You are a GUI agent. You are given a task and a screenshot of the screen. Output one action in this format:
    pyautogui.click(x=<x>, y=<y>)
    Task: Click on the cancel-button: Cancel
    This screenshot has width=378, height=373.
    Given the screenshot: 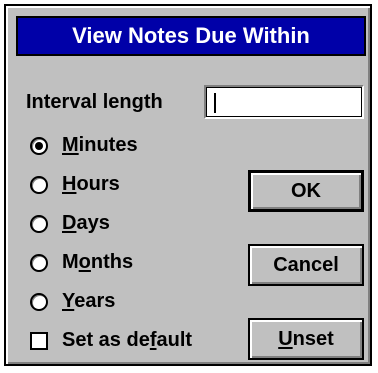 What is the action you would take?
    pyautogui.click(x=306, y=265)
    